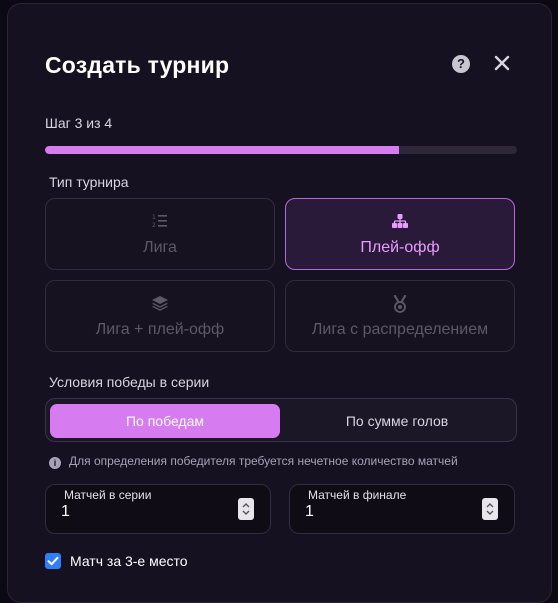 The width and height of the screenshot is (558, 603). Describe the element at coordinates (246, 509) in the screenshot. I see `series-matches-stepper` at that location.